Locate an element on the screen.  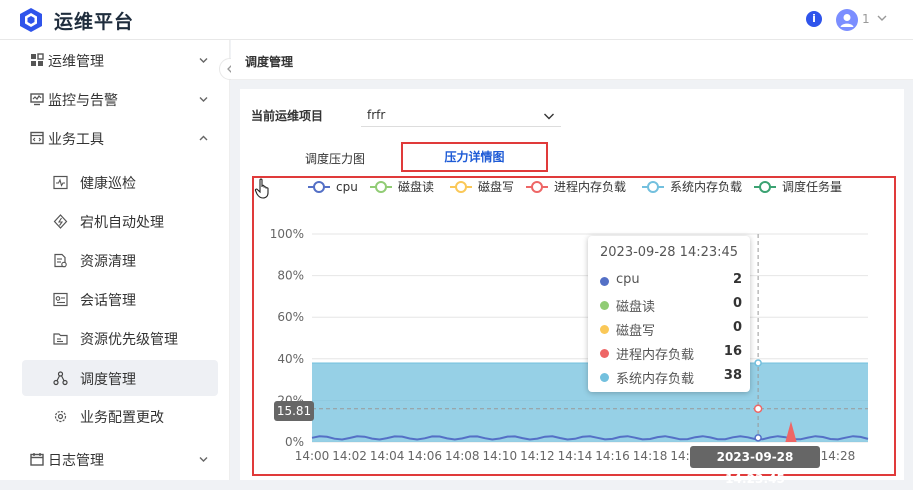
sidebar-group-monitor: 监控与告警 is located at coordinates (115, 99).